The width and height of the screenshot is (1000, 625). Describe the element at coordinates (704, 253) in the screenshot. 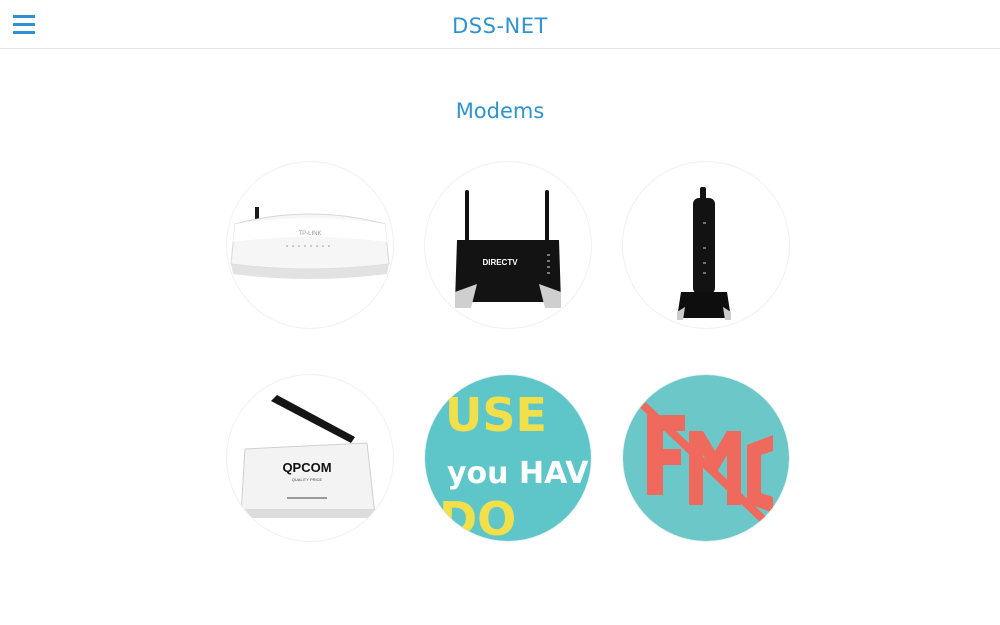

I see `modem-image` at that location.